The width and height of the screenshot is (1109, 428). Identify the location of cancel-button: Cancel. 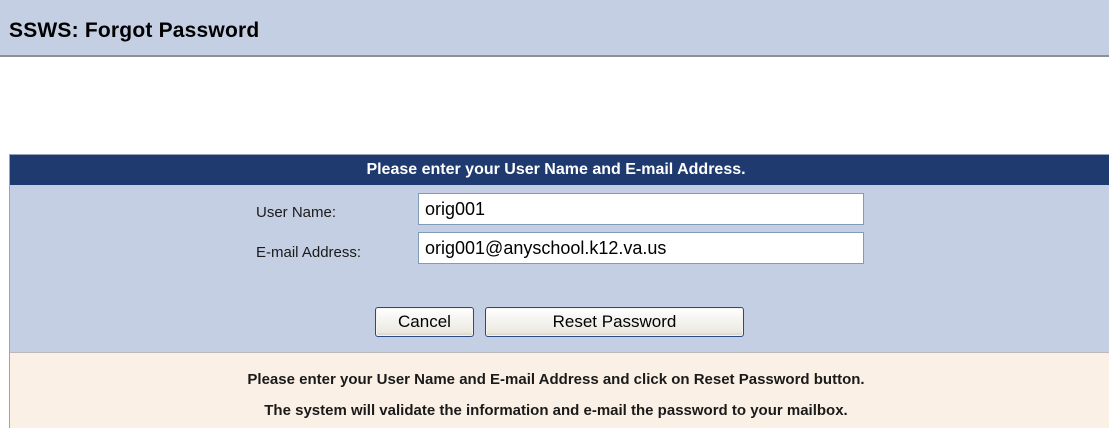
(424, 322).